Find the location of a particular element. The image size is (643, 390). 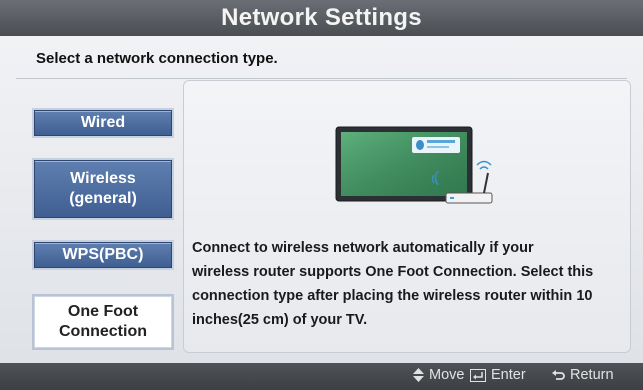

option-wireless-general-button: Wireless (general) is located at coordinates (103, 189).